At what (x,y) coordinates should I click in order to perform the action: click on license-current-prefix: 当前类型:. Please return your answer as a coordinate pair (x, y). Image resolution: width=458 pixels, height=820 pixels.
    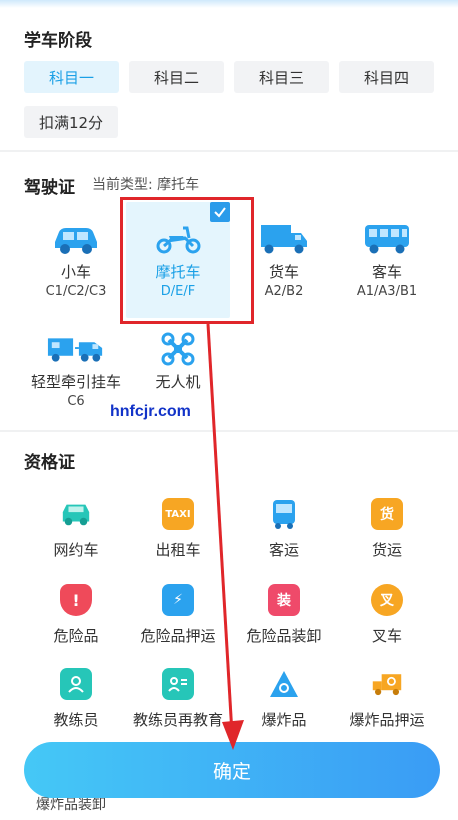
    Looking at the image, I should click on (122, 185).